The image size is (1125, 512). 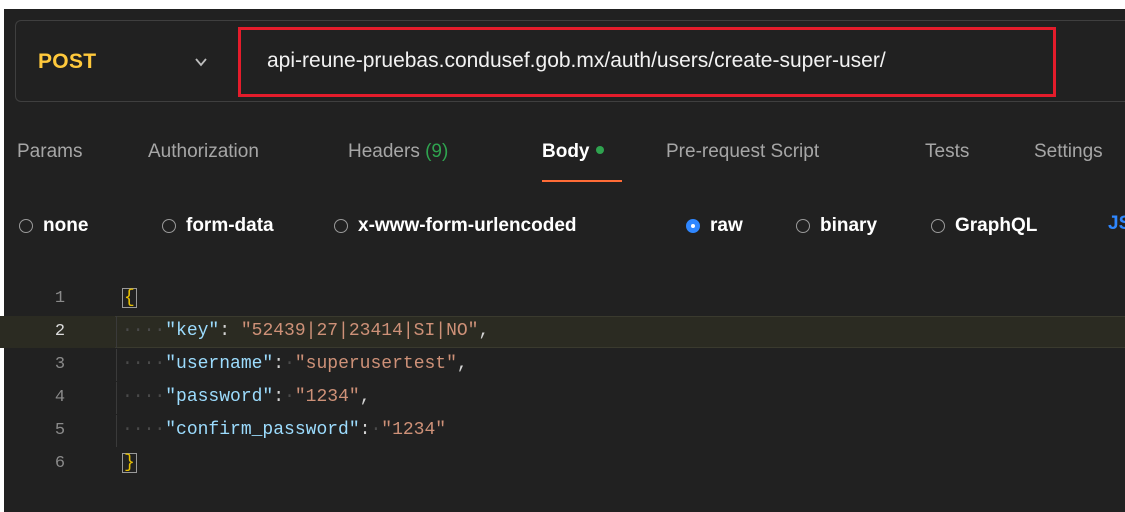 I want to click on json-value: "superusertest", so click(x=375, y=364).